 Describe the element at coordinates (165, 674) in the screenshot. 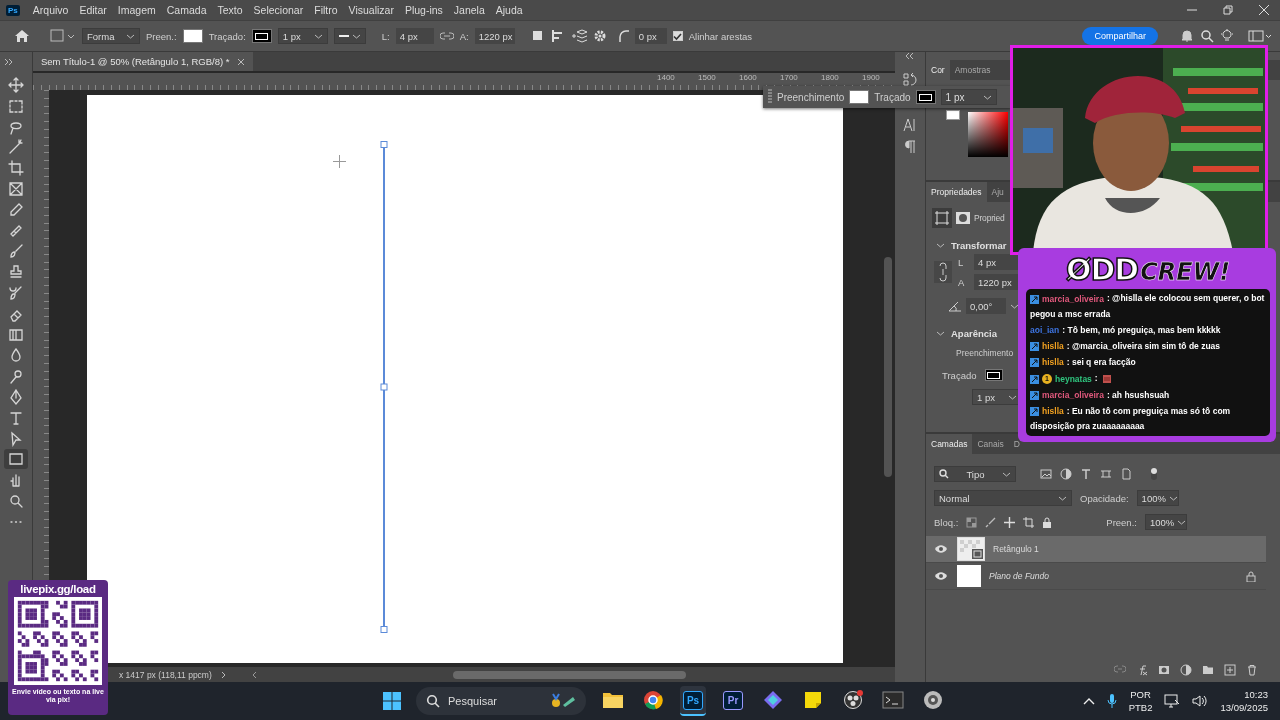

I see `status-text: x 1417 px (118,11 ppcm)` at that location.